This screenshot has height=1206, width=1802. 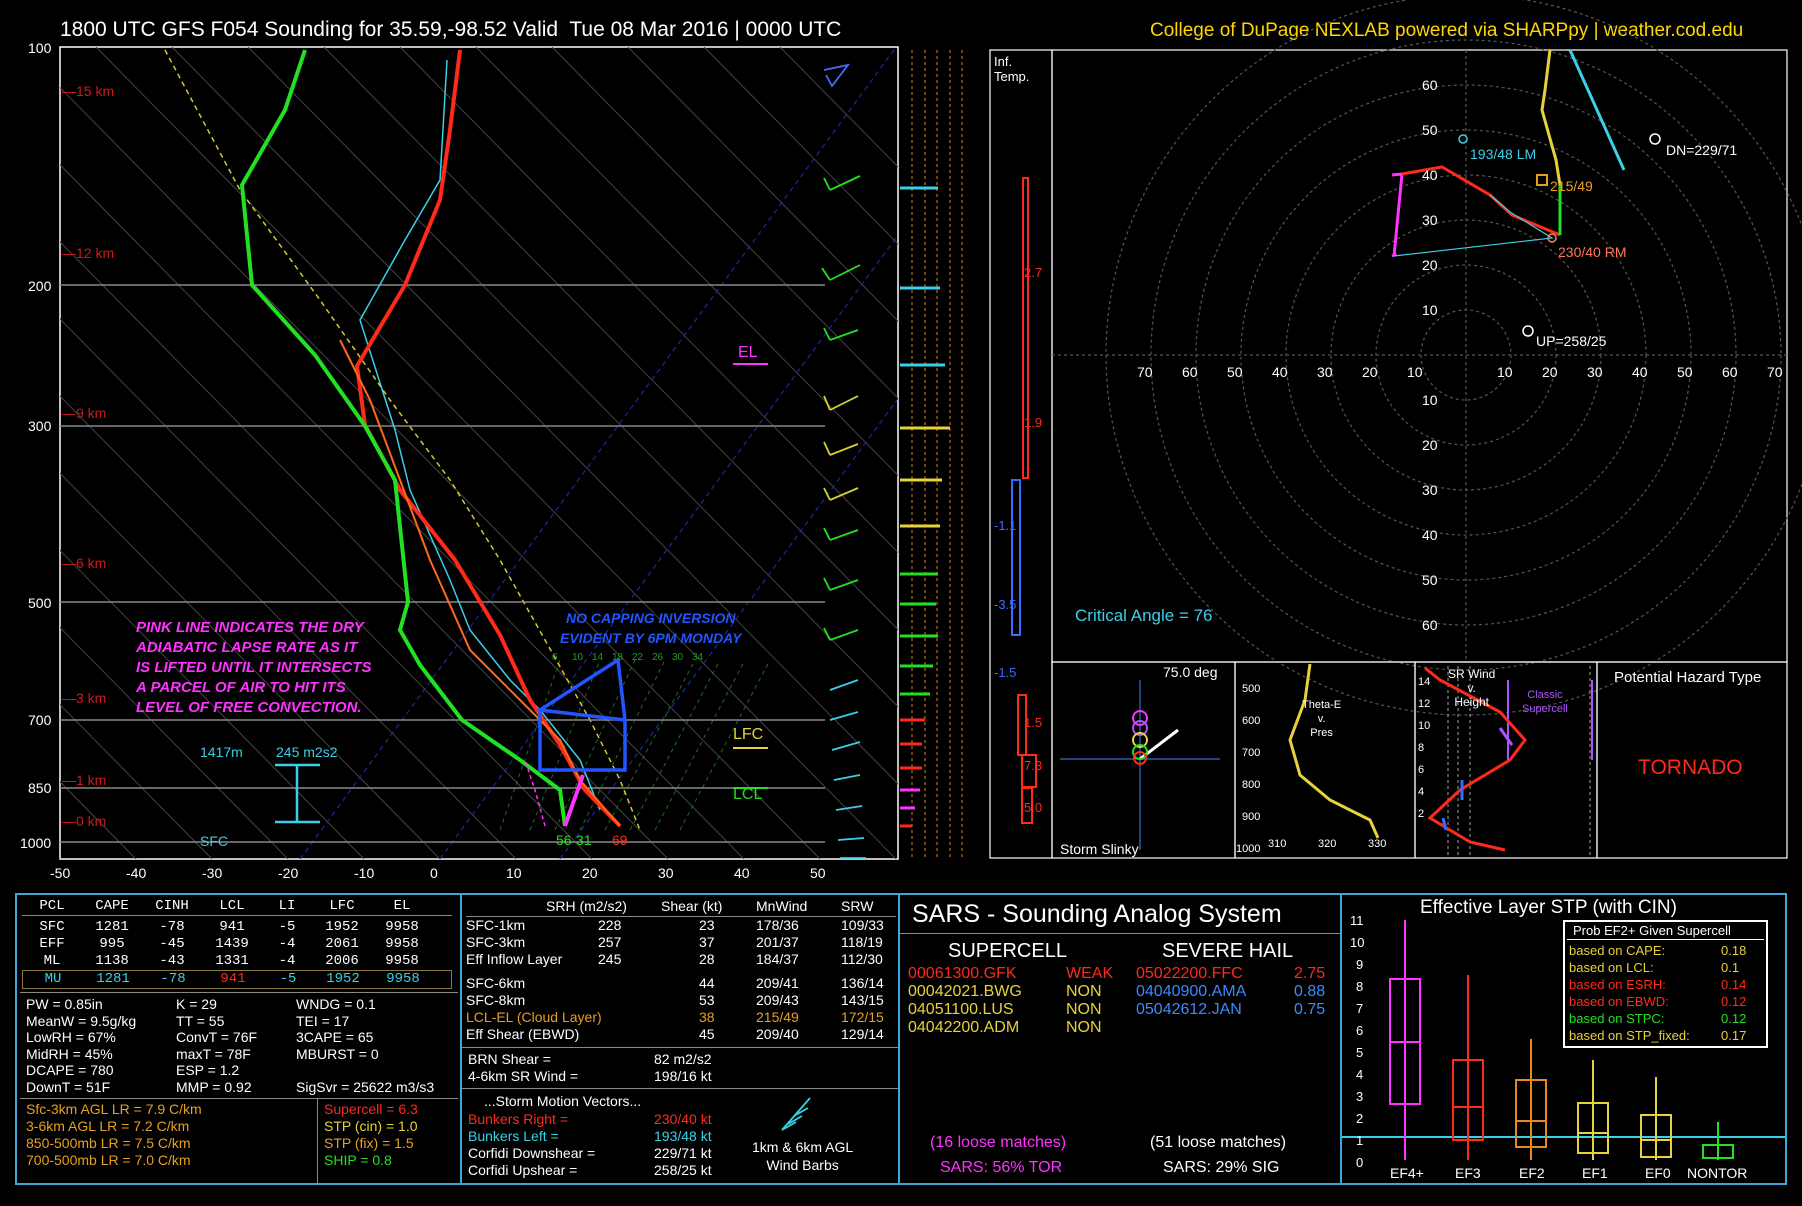 I want to click on barbs-label: 1km & 6km AGL Wind Barbs, so click(x=803, y=1156).